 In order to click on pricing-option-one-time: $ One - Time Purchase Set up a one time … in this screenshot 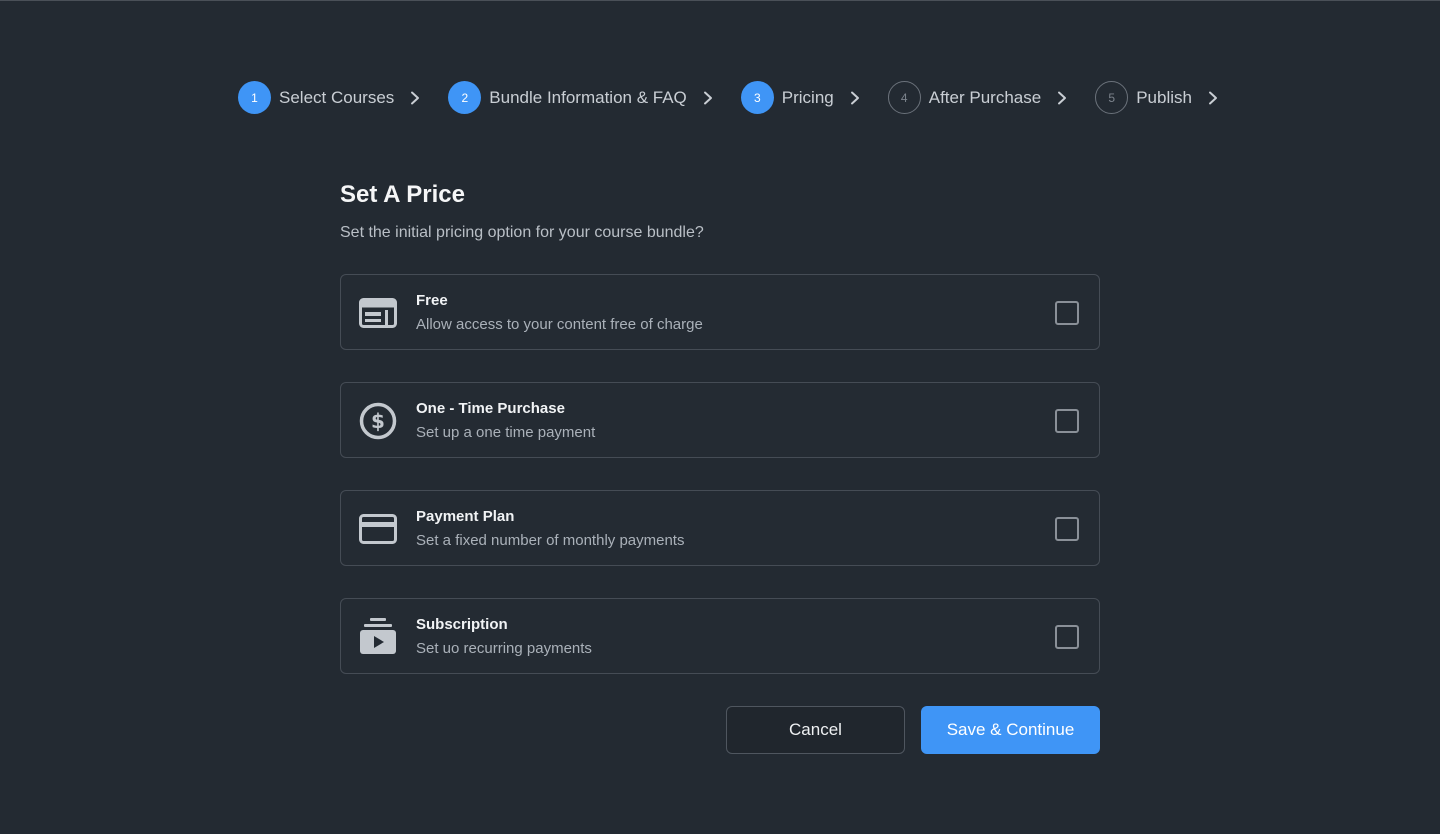, I will do `click(720, 420)`.